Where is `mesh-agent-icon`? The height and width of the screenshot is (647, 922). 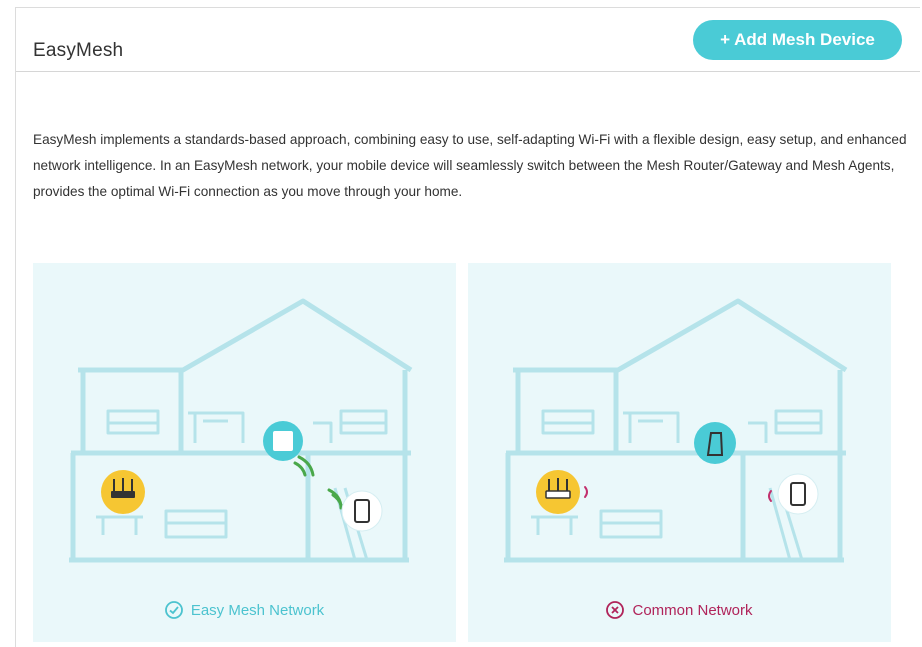 mesh-agent-icon is located at coordinates (283, 441).